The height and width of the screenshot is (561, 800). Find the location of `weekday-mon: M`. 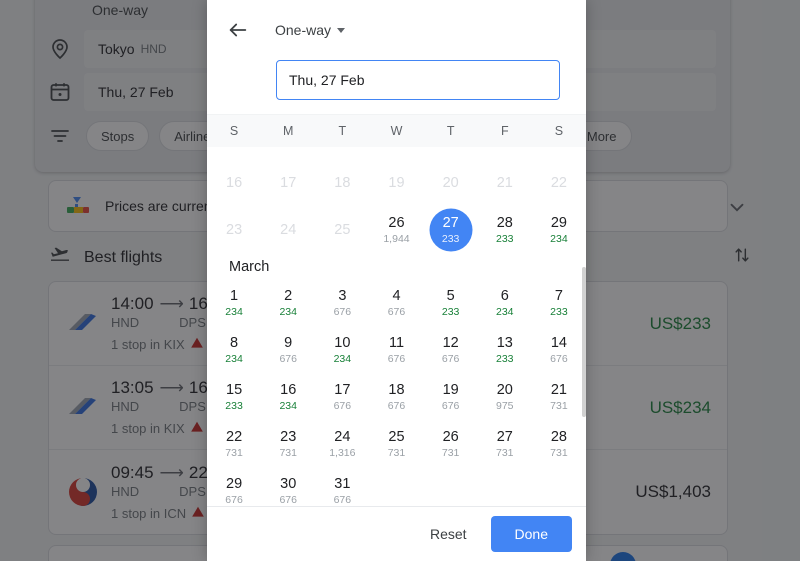

weekday-mon: M is located at coordinates (288, 131).